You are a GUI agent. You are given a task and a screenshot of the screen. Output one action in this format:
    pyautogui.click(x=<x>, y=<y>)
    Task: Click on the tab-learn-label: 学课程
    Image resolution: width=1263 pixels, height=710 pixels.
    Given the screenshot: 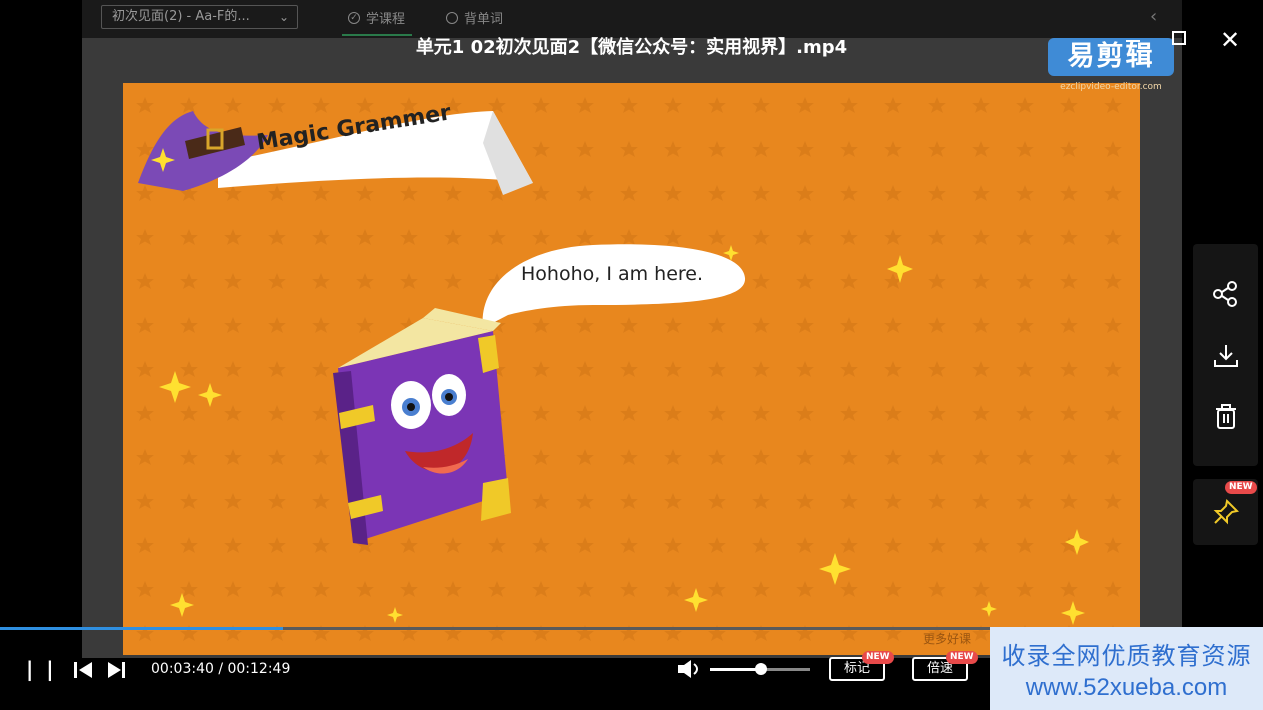 What is the action you would take?
    pyautogui.click(x=386, y=19)
    